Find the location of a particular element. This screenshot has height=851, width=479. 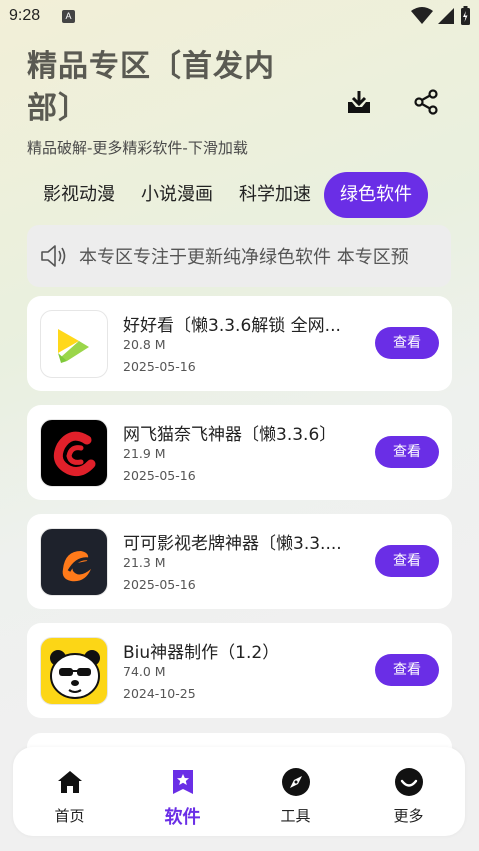

share-button is located at coordinates (426, 102).